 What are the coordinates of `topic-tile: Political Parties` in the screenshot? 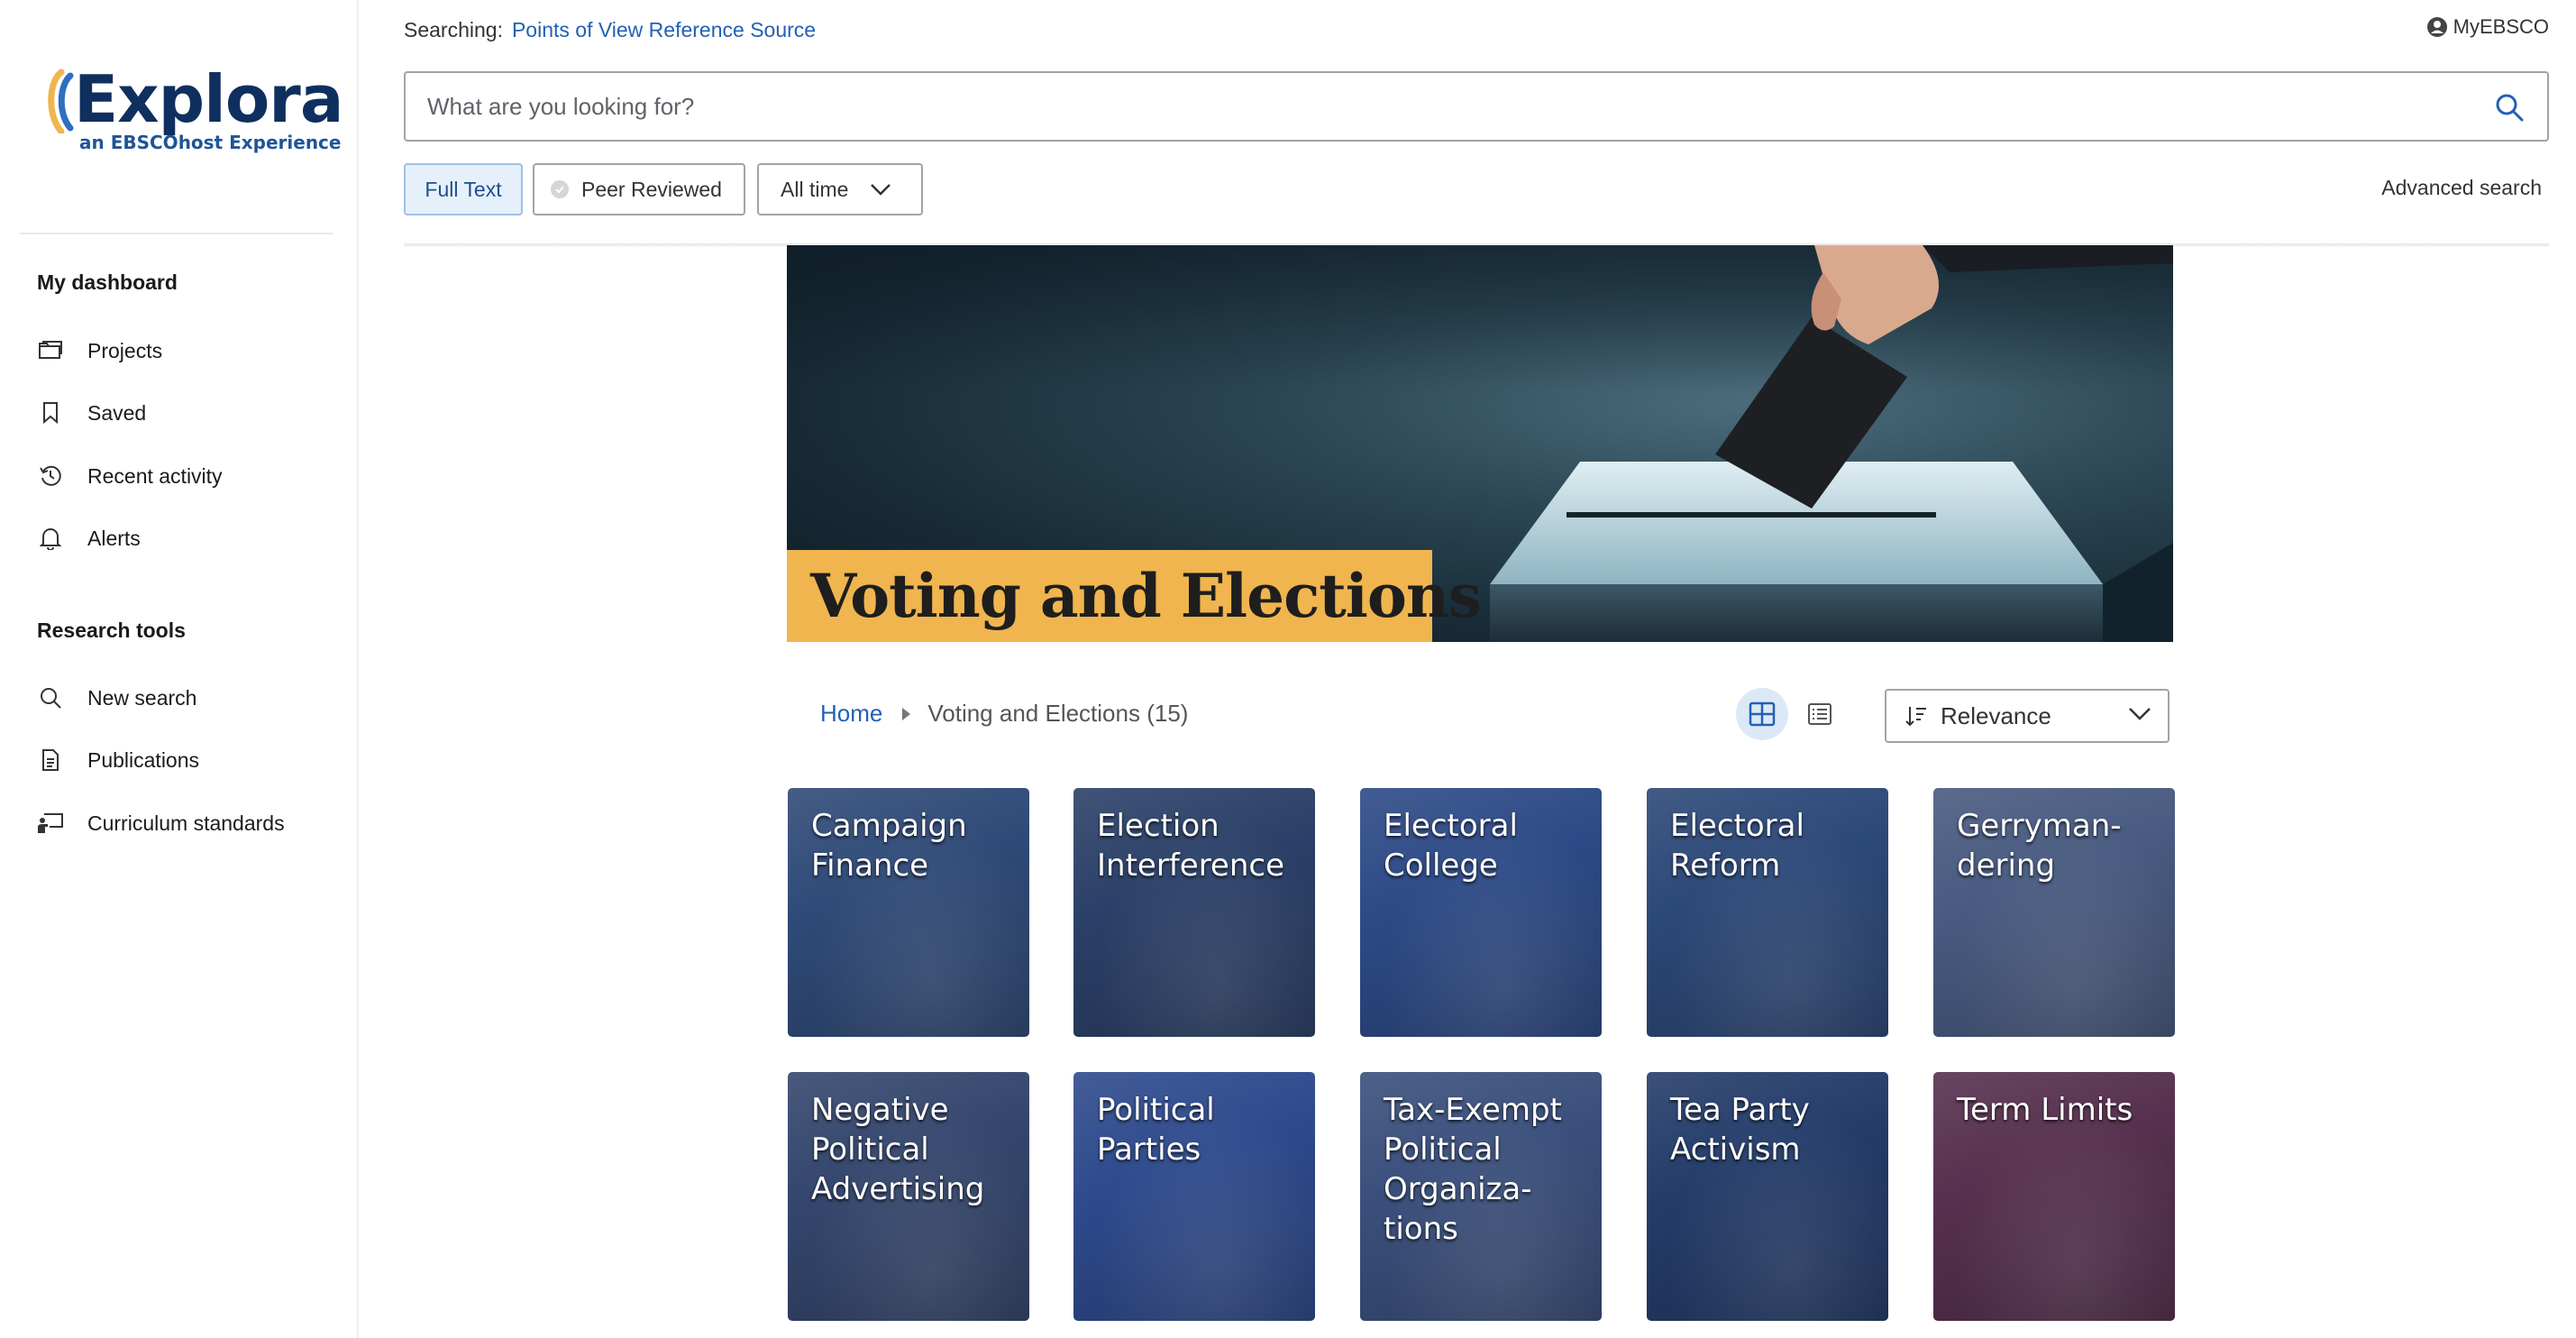 It's located at (1194, 1196).